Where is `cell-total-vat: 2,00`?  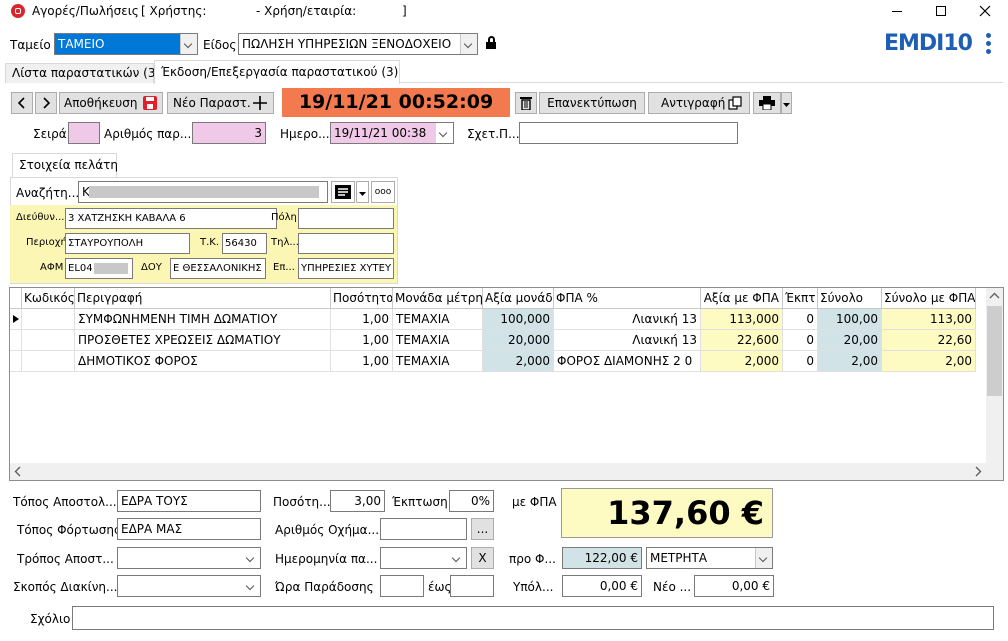
cell-total-vat: 2,00 is located at coordinates (929, 361).